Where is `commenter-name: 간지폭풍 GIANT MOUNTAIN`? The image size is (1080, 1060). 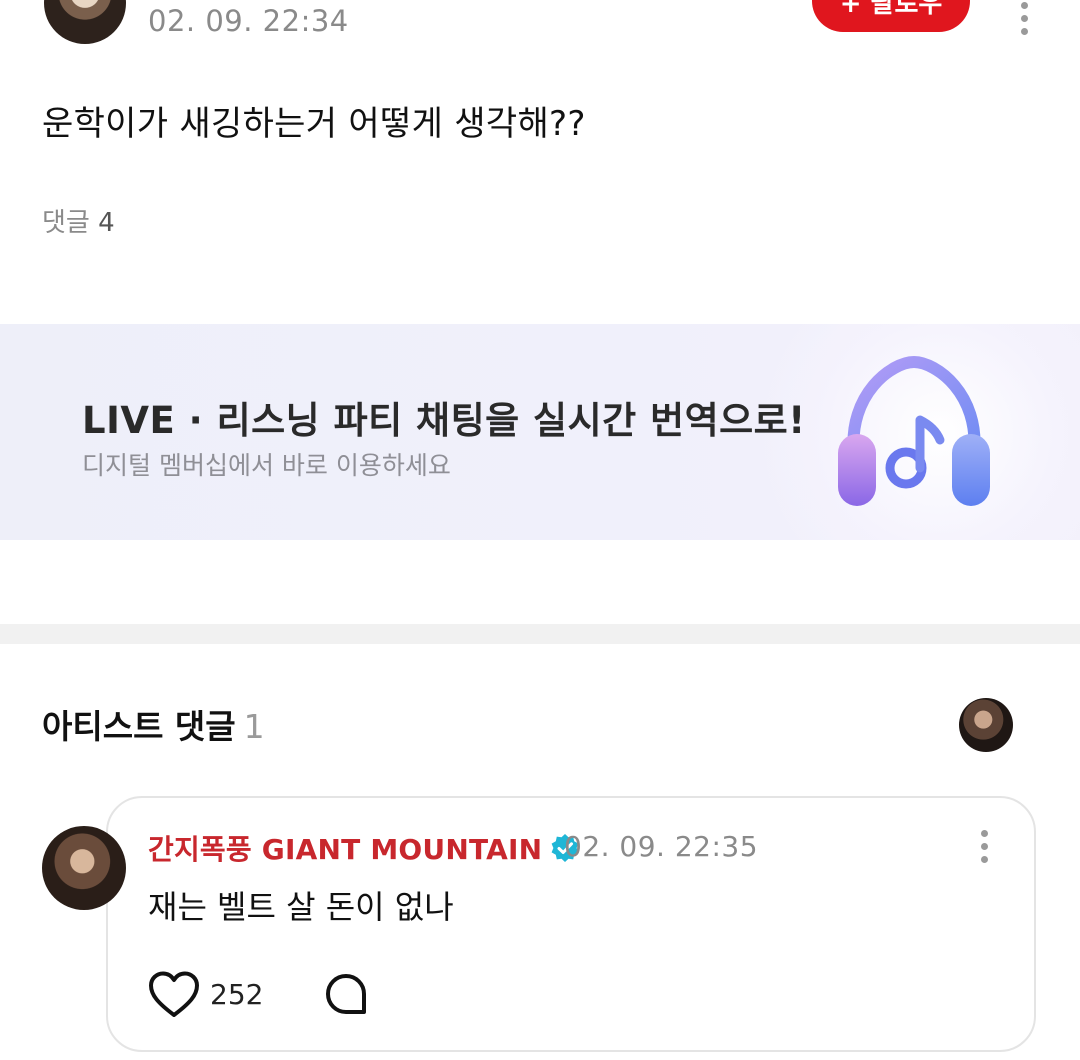
commenter-name: 간지폭풍 GIANT MOUNTAIN is located at coordinates (364, 848).